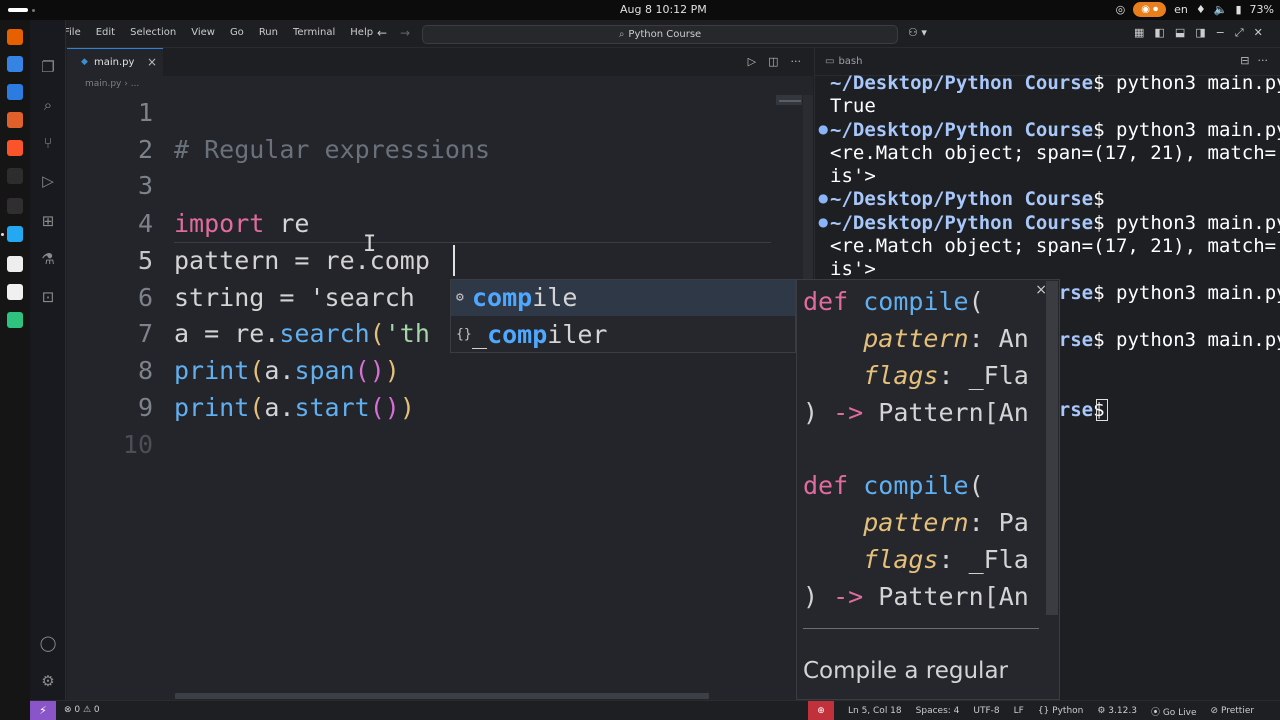 Image resolution: width=1280 pixels, height=720 pixels. I want to click on toggle-secondary-sidebar-icon: ◨, so click(1200, 33).